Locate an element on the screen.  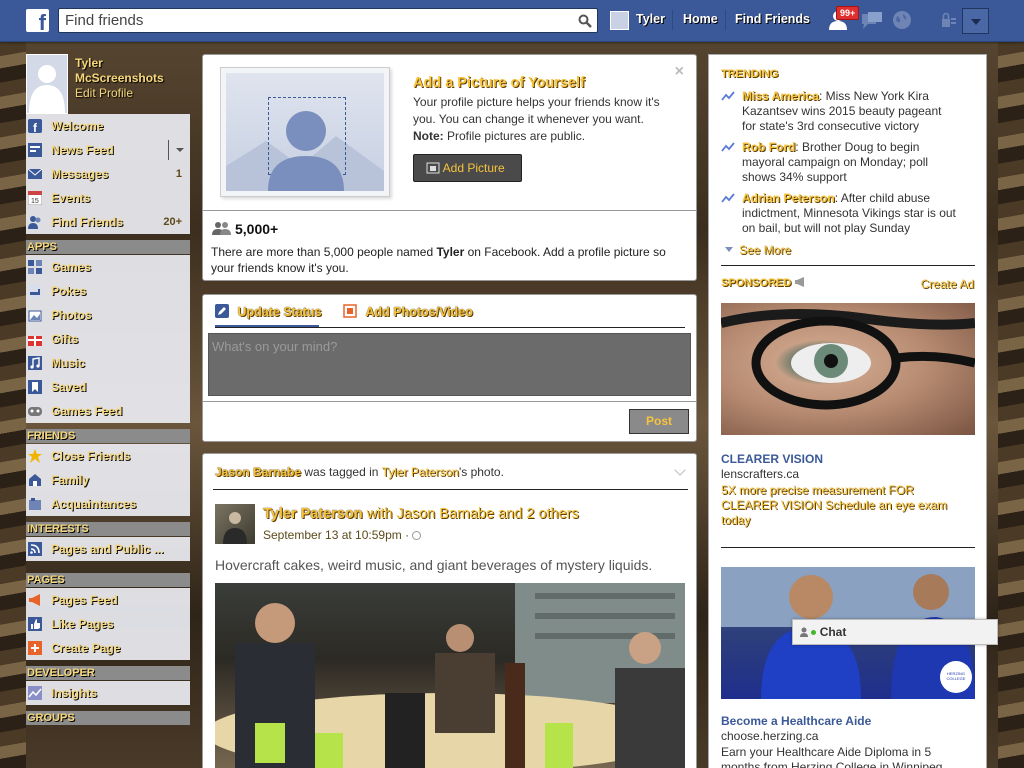
profile-picture-placeholder is located at coordinates (305, 132).